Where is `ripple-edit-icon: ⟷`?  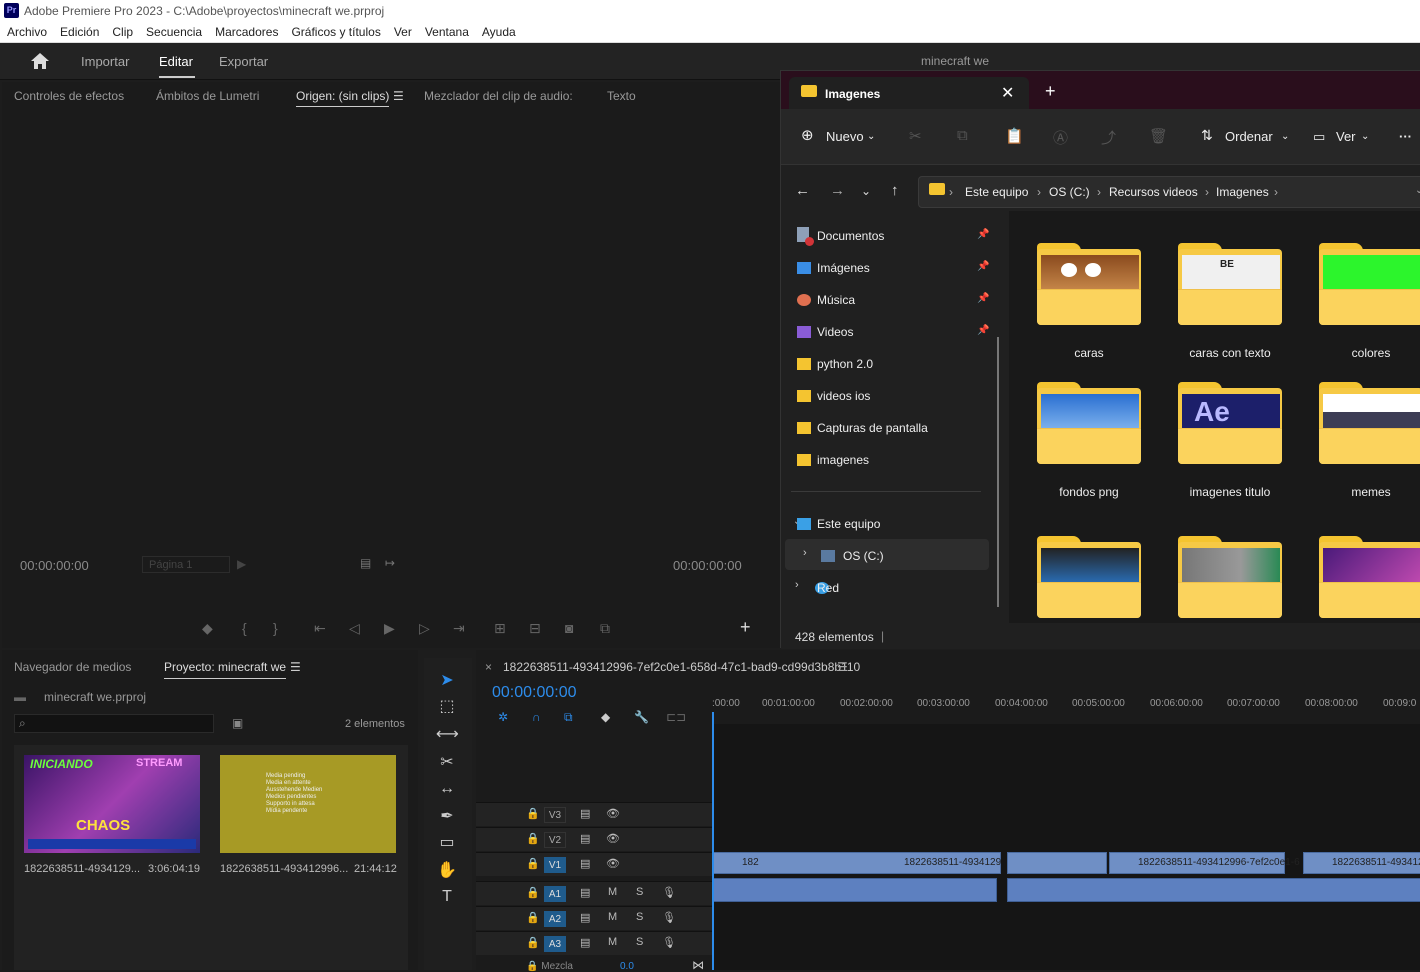
ripple-edit-icon: ⟷ is located at coordinates (447, 735).